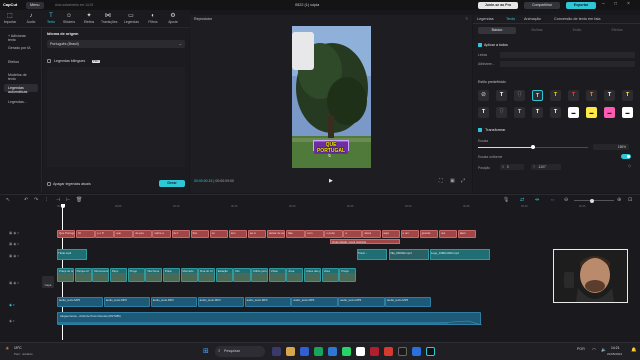  Describe the element at coordinates (346, 351) in the screenshot. I see `whatsapp-icon` at that location.